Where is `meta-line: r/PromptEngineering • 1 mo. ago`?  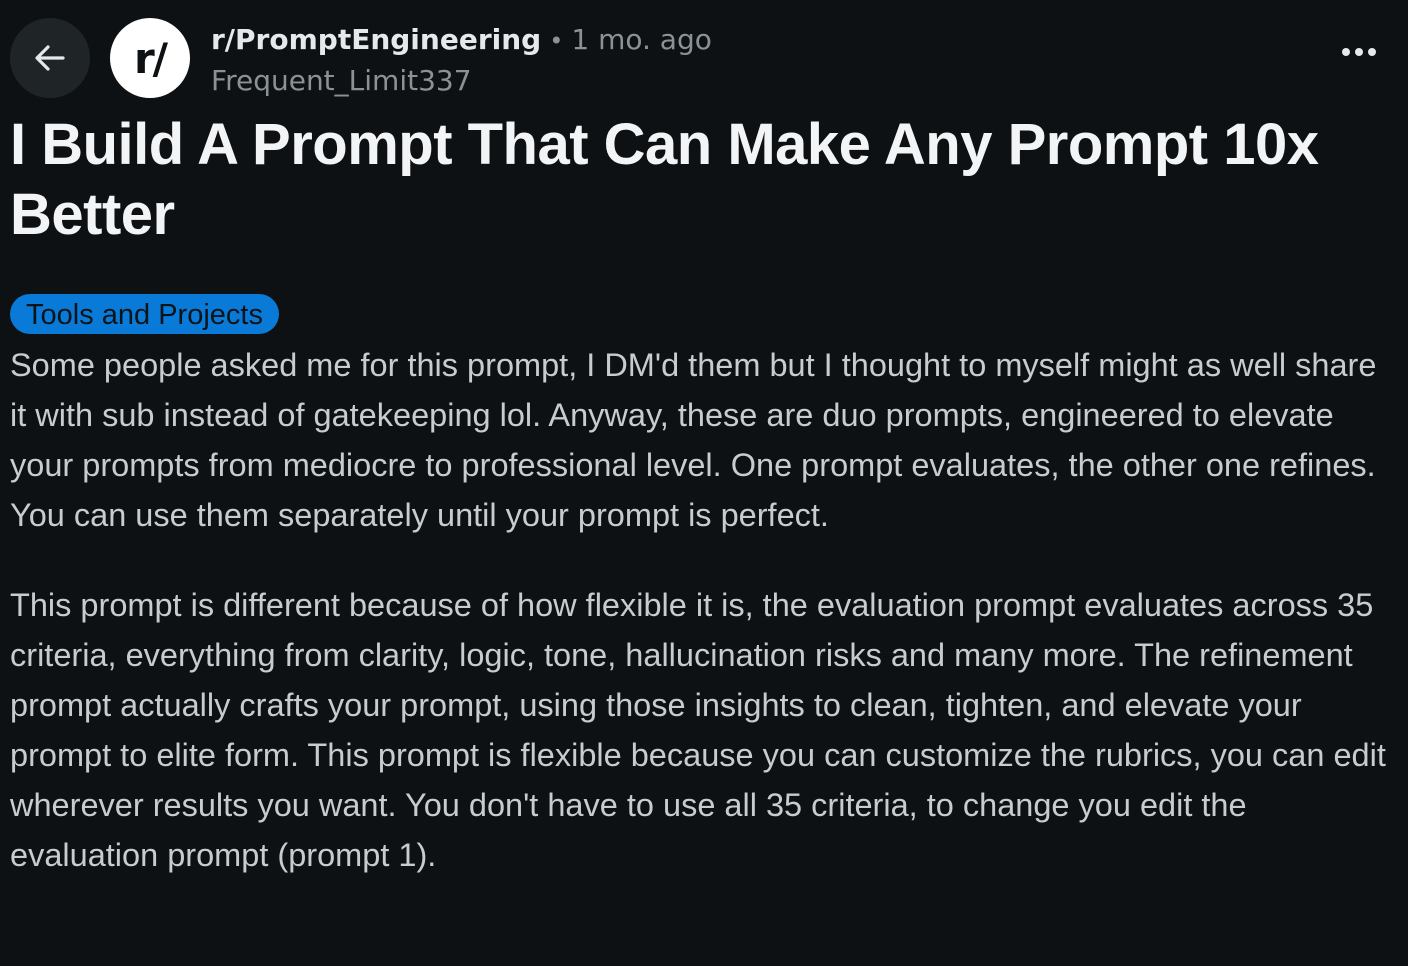
meta-line: r/PromptEngineering • 1 mo. ago is located at coordinates (461, 40).